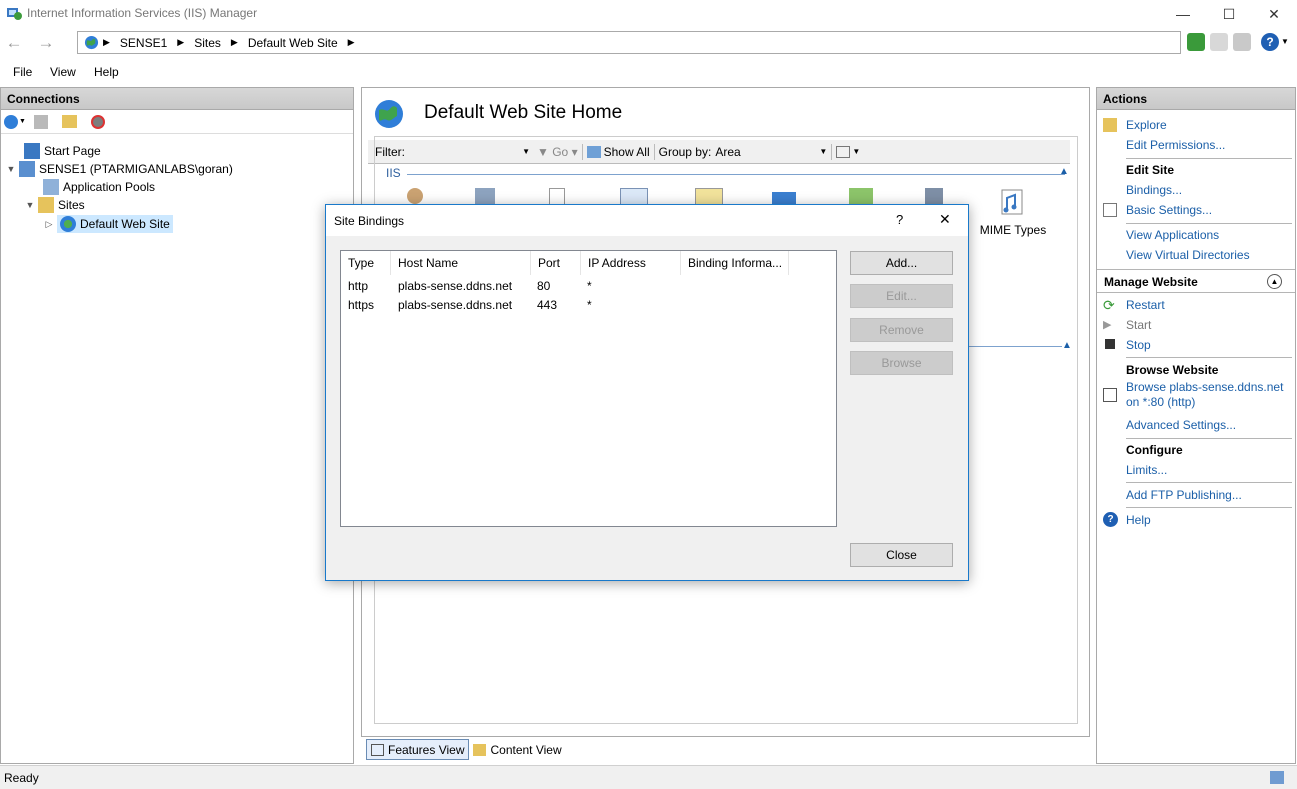  Describe the element at coordinates (1183, 14) in the screenshot. I see `minimize-button: —` at that location.